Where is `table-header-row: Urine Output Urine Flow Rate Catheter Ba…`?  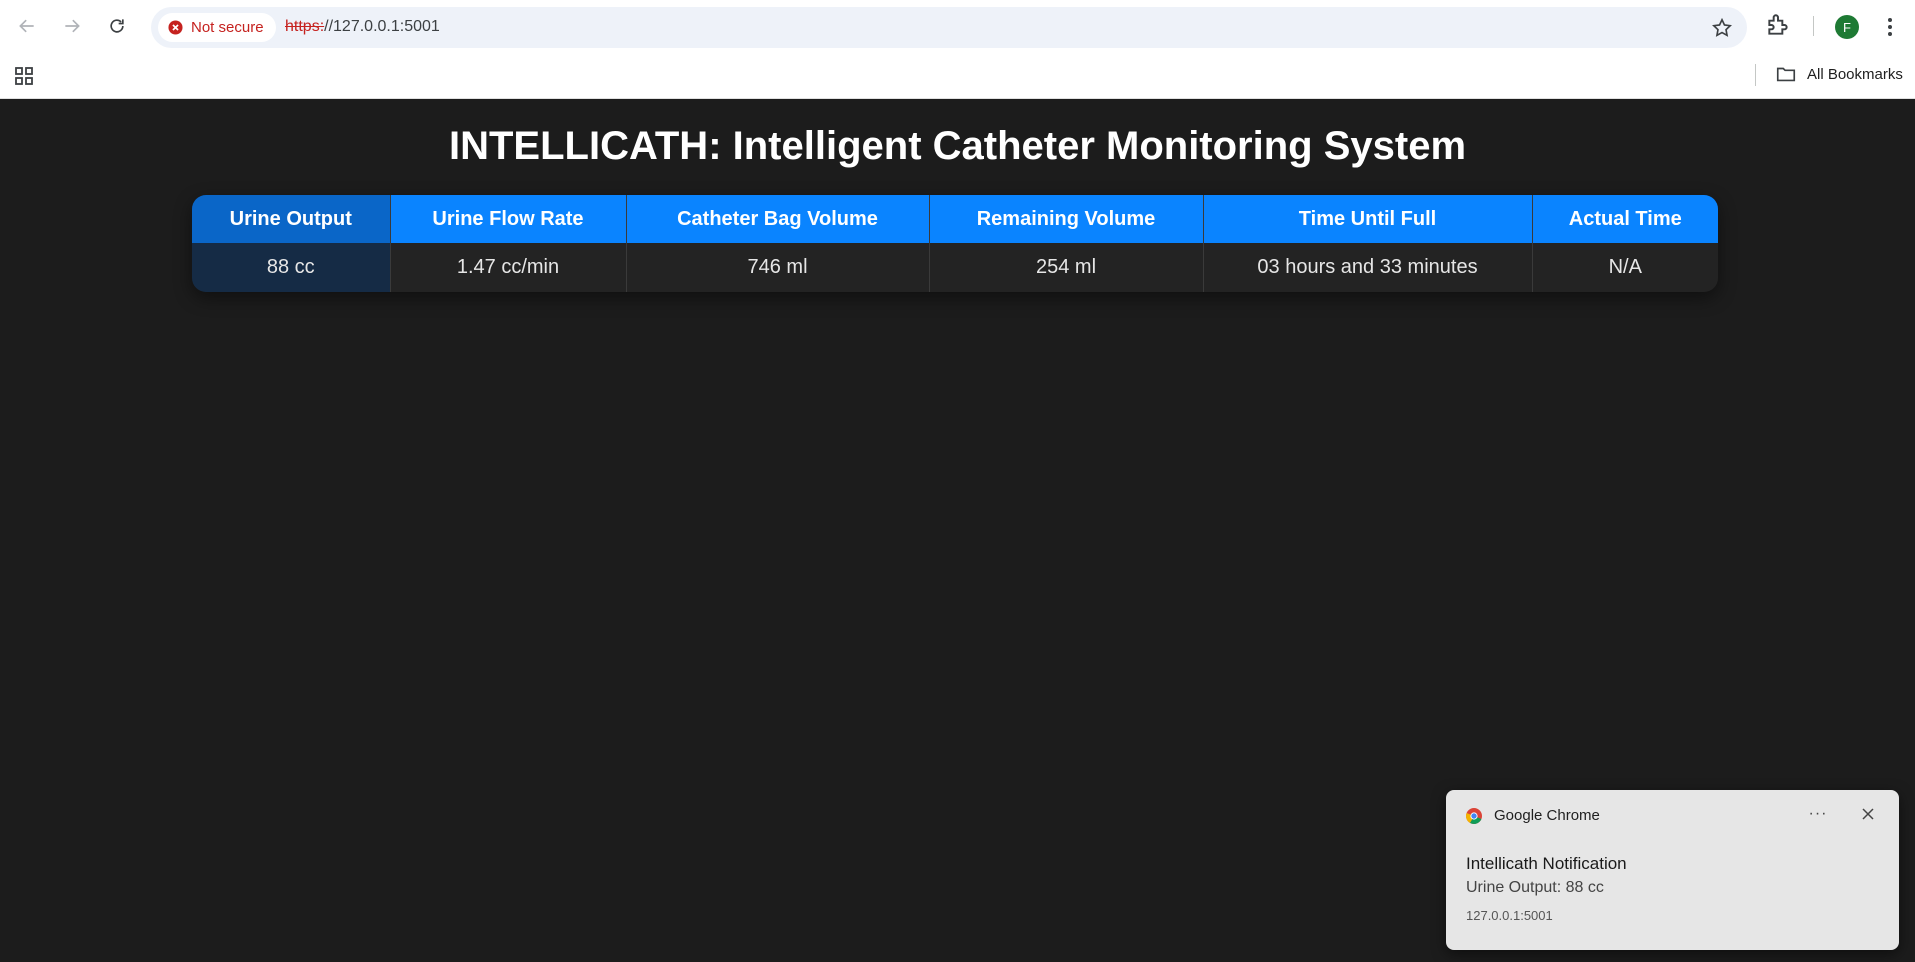
table-header-row: Urine Output Urine Flow Rate Catheter Ba… is located at coordinates (955, 219).